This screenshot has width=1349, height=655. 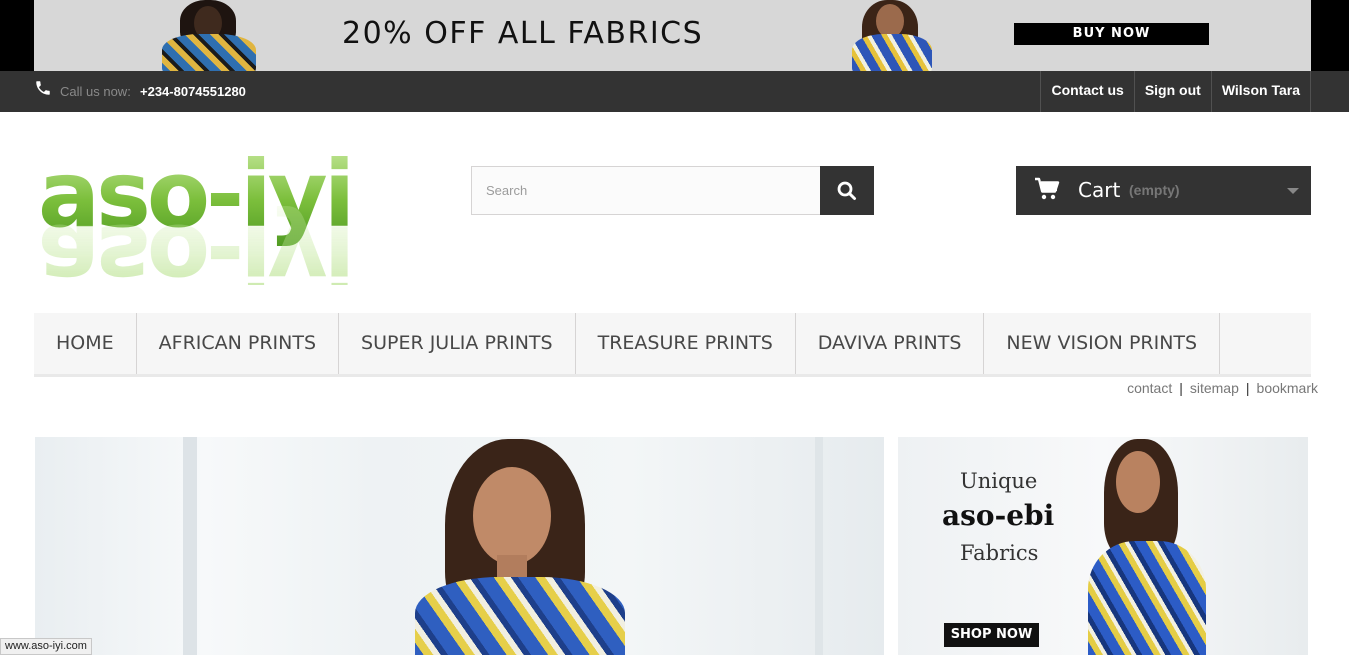 What do you see at coordinates (95, 91) in the screenshot?
I see `call-us-label: Call us now:` at bounding box center [95, 91].